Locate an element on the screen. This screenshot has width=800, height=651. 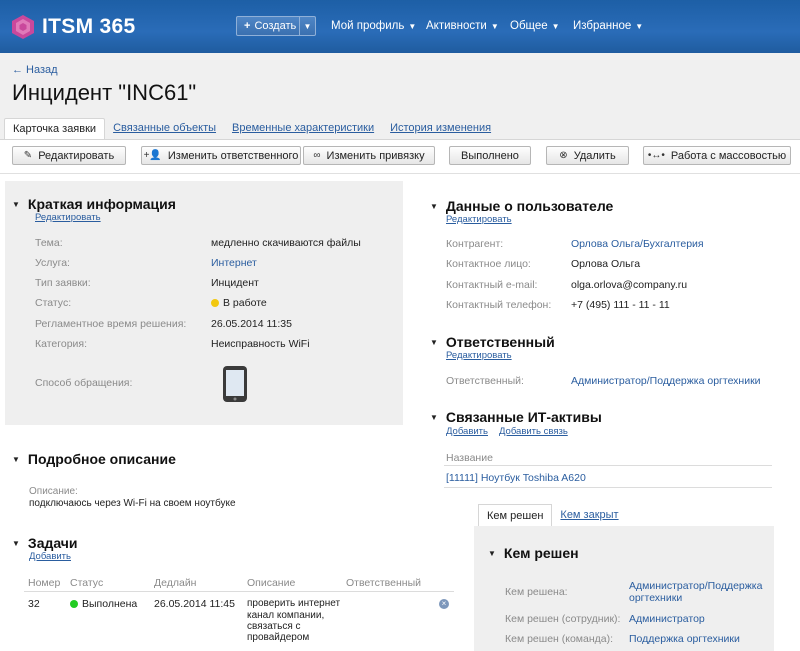
task-number: 32 is located at coordinates (34, 604).